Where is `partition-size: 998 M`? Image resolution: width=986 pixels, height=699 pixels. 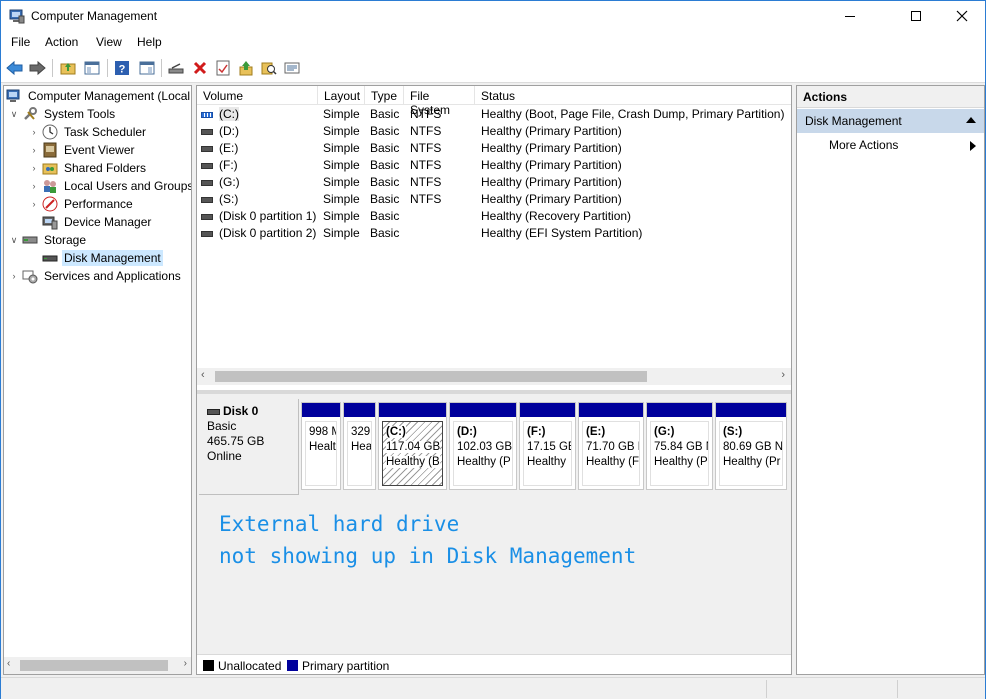
partition-size: 998 M is located at coordinates (322, 432).